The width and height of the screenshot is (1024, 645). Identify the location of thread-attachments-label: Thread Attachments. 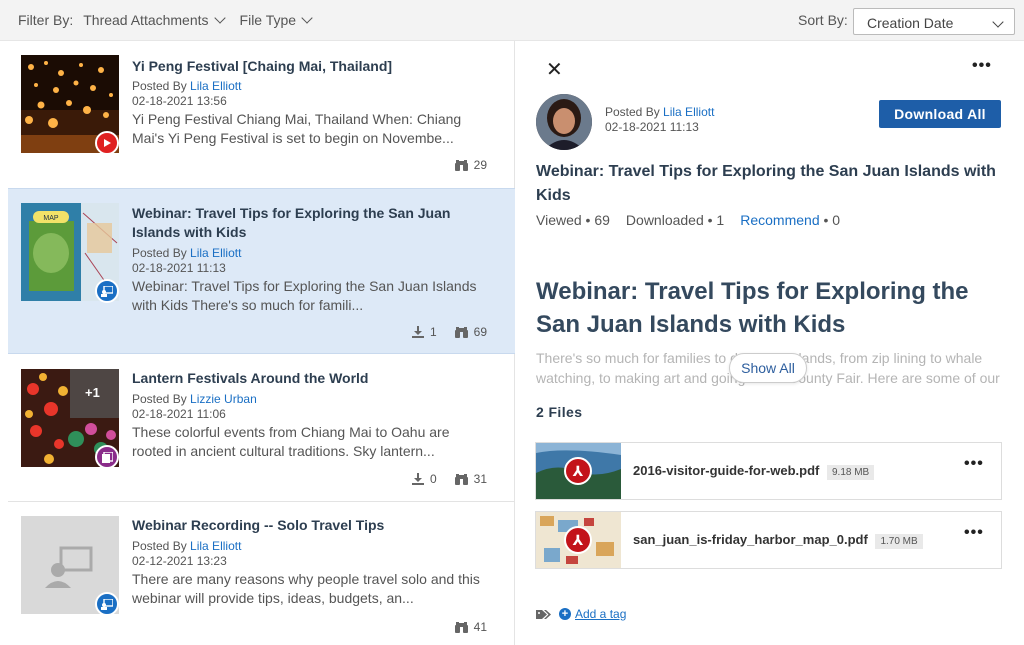
(146, 20).